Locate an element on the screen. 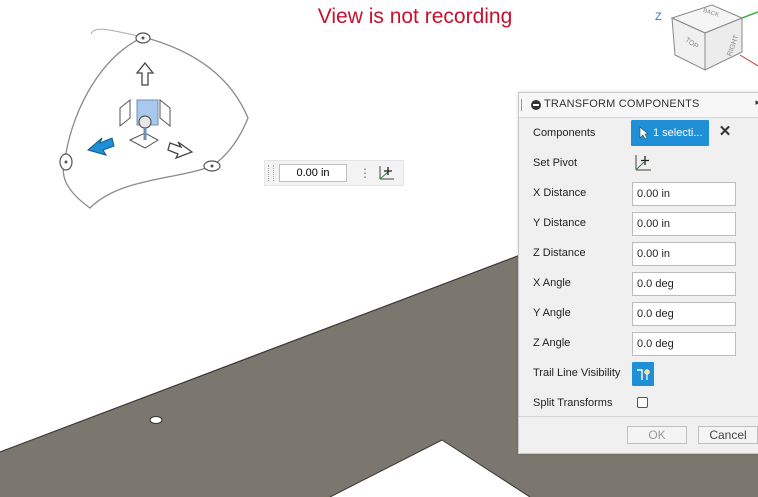 The height and width of the screenshot is (497, 758). axis-z-label: Z is located at coordinates (658, 17).